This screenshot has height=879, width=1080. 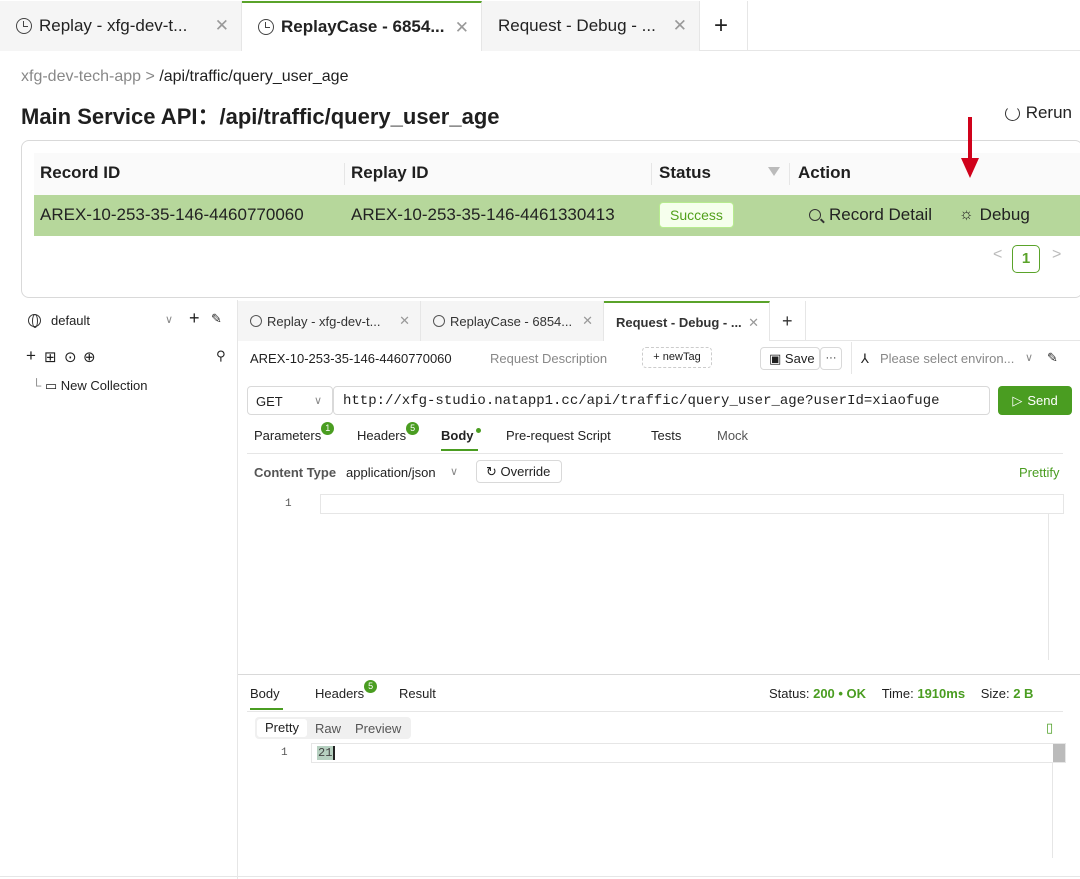 I want to click on response-editor: 21, so click(x=688, y=753).